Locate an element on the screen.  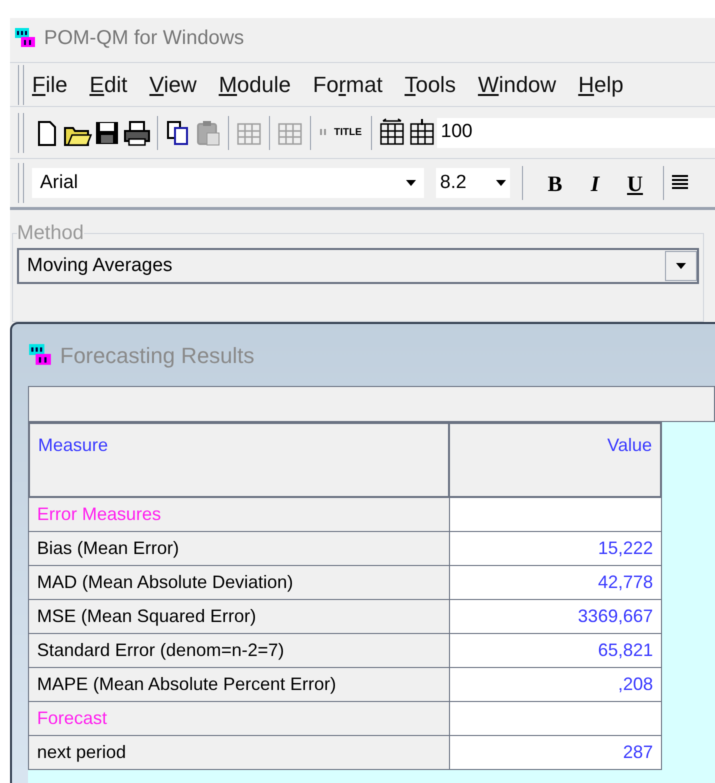
table-cell: ,208 is located at coordinates (556, 685).